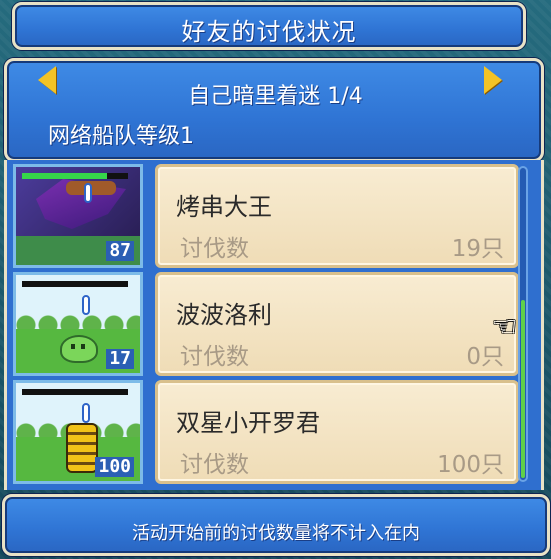  What do you see at coordinates (120, 251) in the screenshot?
I see `monster-level: 87` at bounding box center [120, 251].